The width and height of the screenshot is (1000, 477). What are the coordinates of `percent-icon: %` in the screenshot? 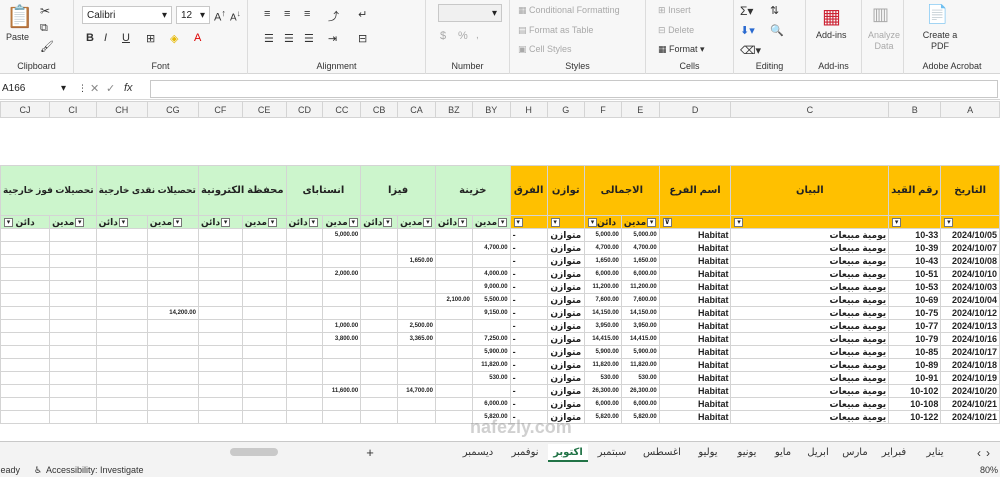 It's located at (463, 36).